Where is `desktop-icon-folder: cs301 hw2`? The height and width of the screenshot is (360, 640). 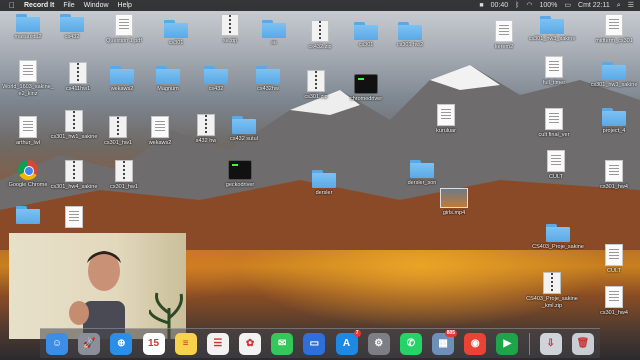
desktop-icon-folder: cs301 hw2 is located at coordinates (410, 35).